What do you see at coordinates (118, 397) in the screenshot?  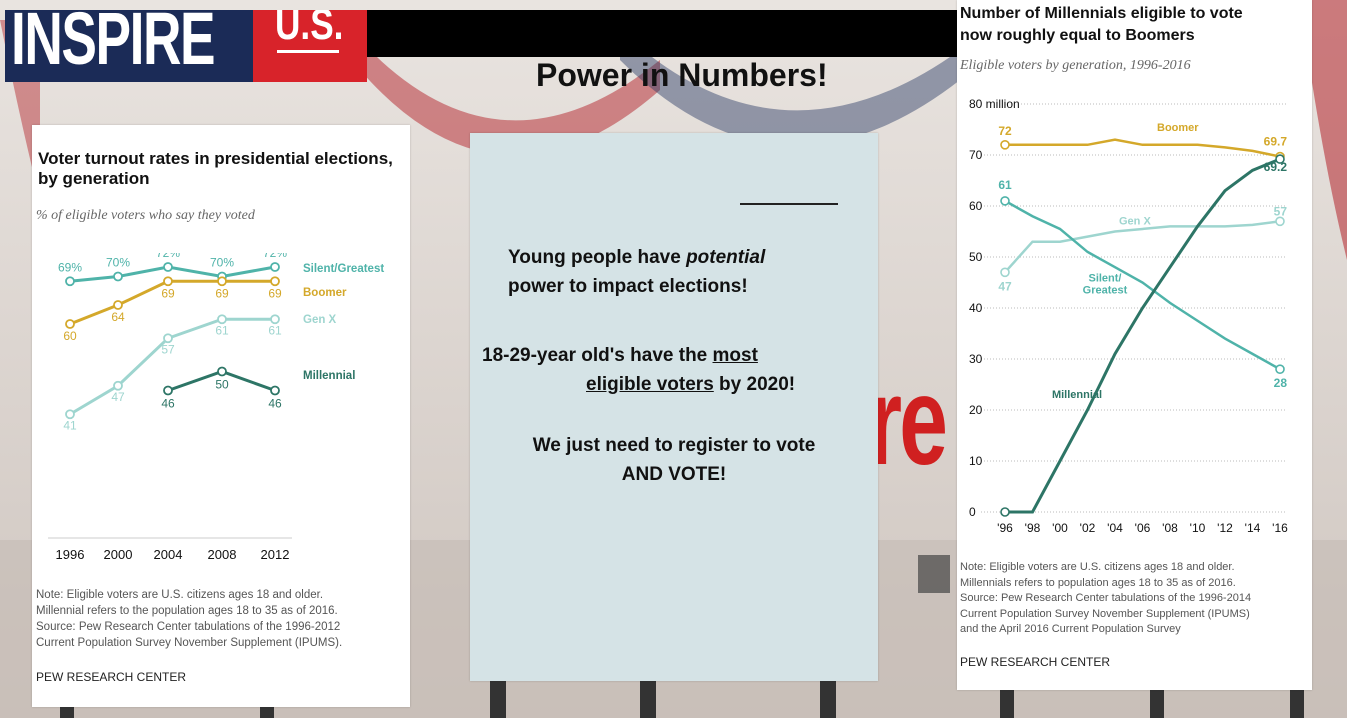 I see `data-label: 47` at bounding box center [118, 397].